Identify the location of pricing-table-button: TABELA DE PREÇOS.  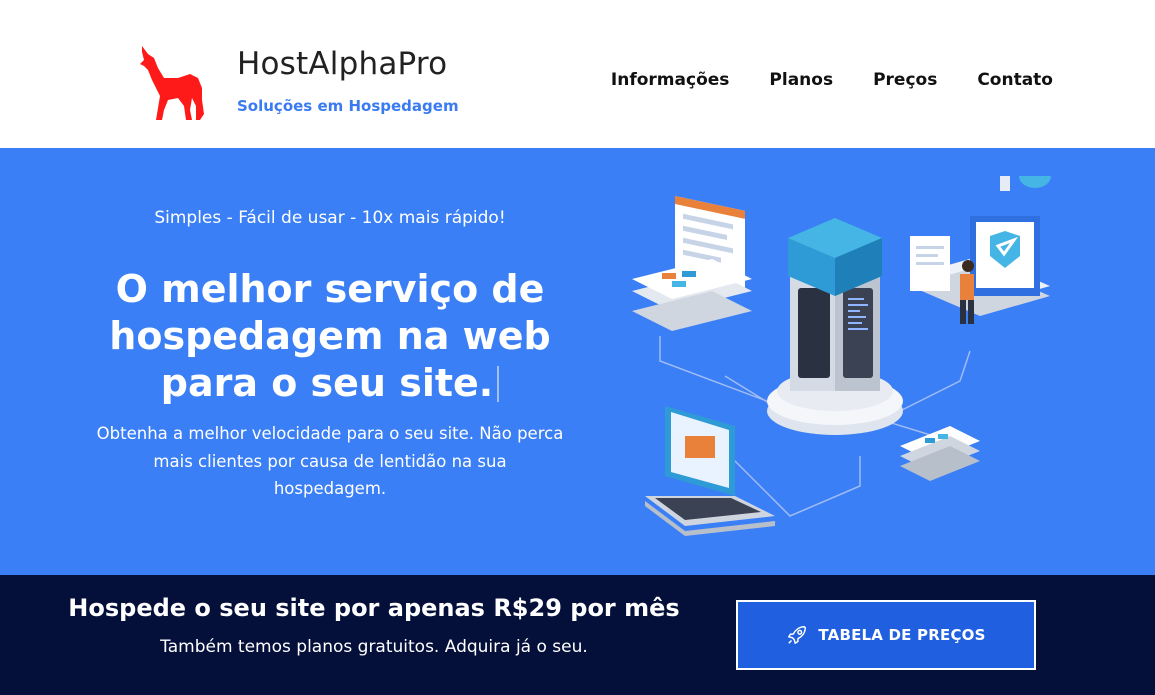
(886, 635).